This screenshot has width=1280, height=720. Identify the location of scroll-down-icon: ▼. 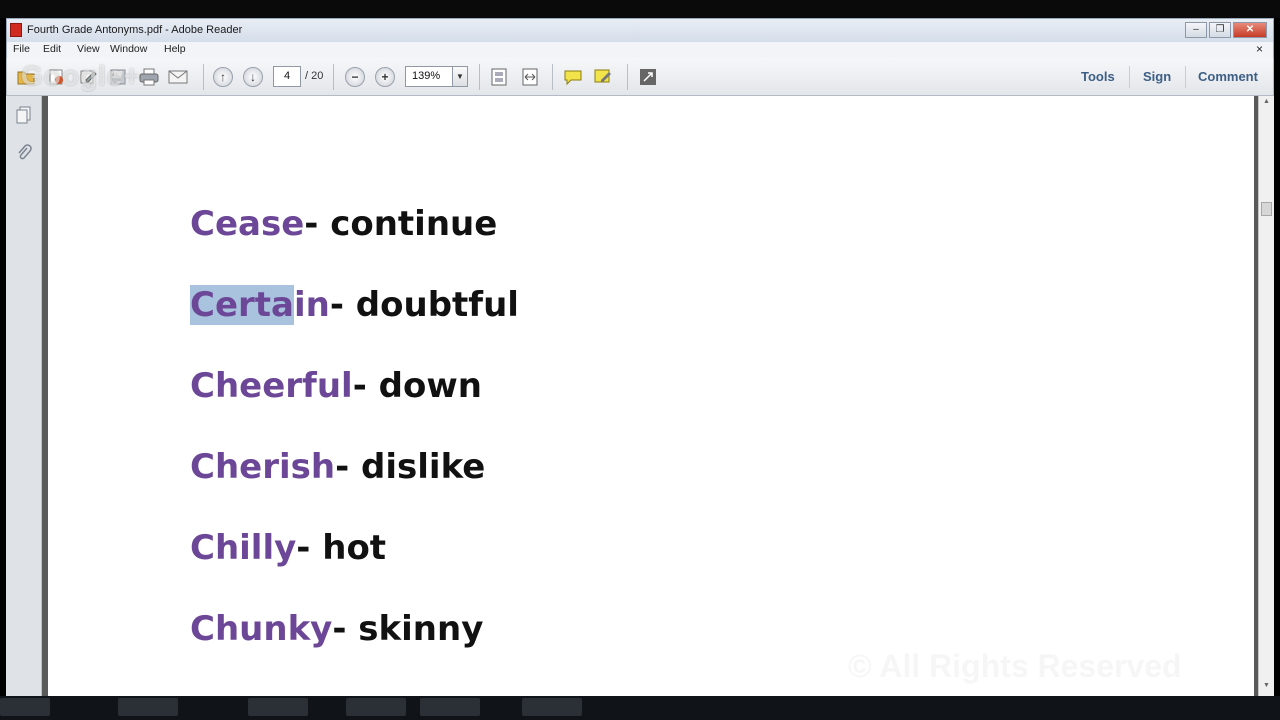
(1266, 688).